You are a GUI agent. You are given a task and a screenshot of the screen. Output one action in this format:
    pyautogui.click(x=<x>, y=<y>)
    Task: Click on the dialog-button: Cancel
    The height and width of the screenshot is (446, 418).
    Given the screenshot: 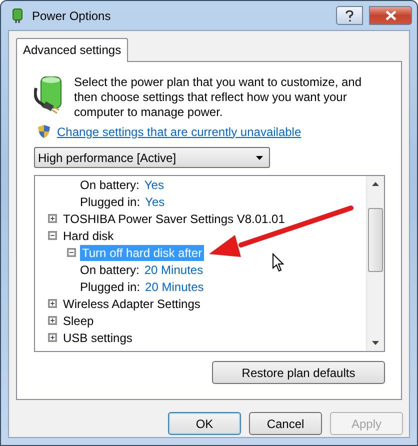 What is the action you would take?
    pyautogui.click(x=285, y=423)
    